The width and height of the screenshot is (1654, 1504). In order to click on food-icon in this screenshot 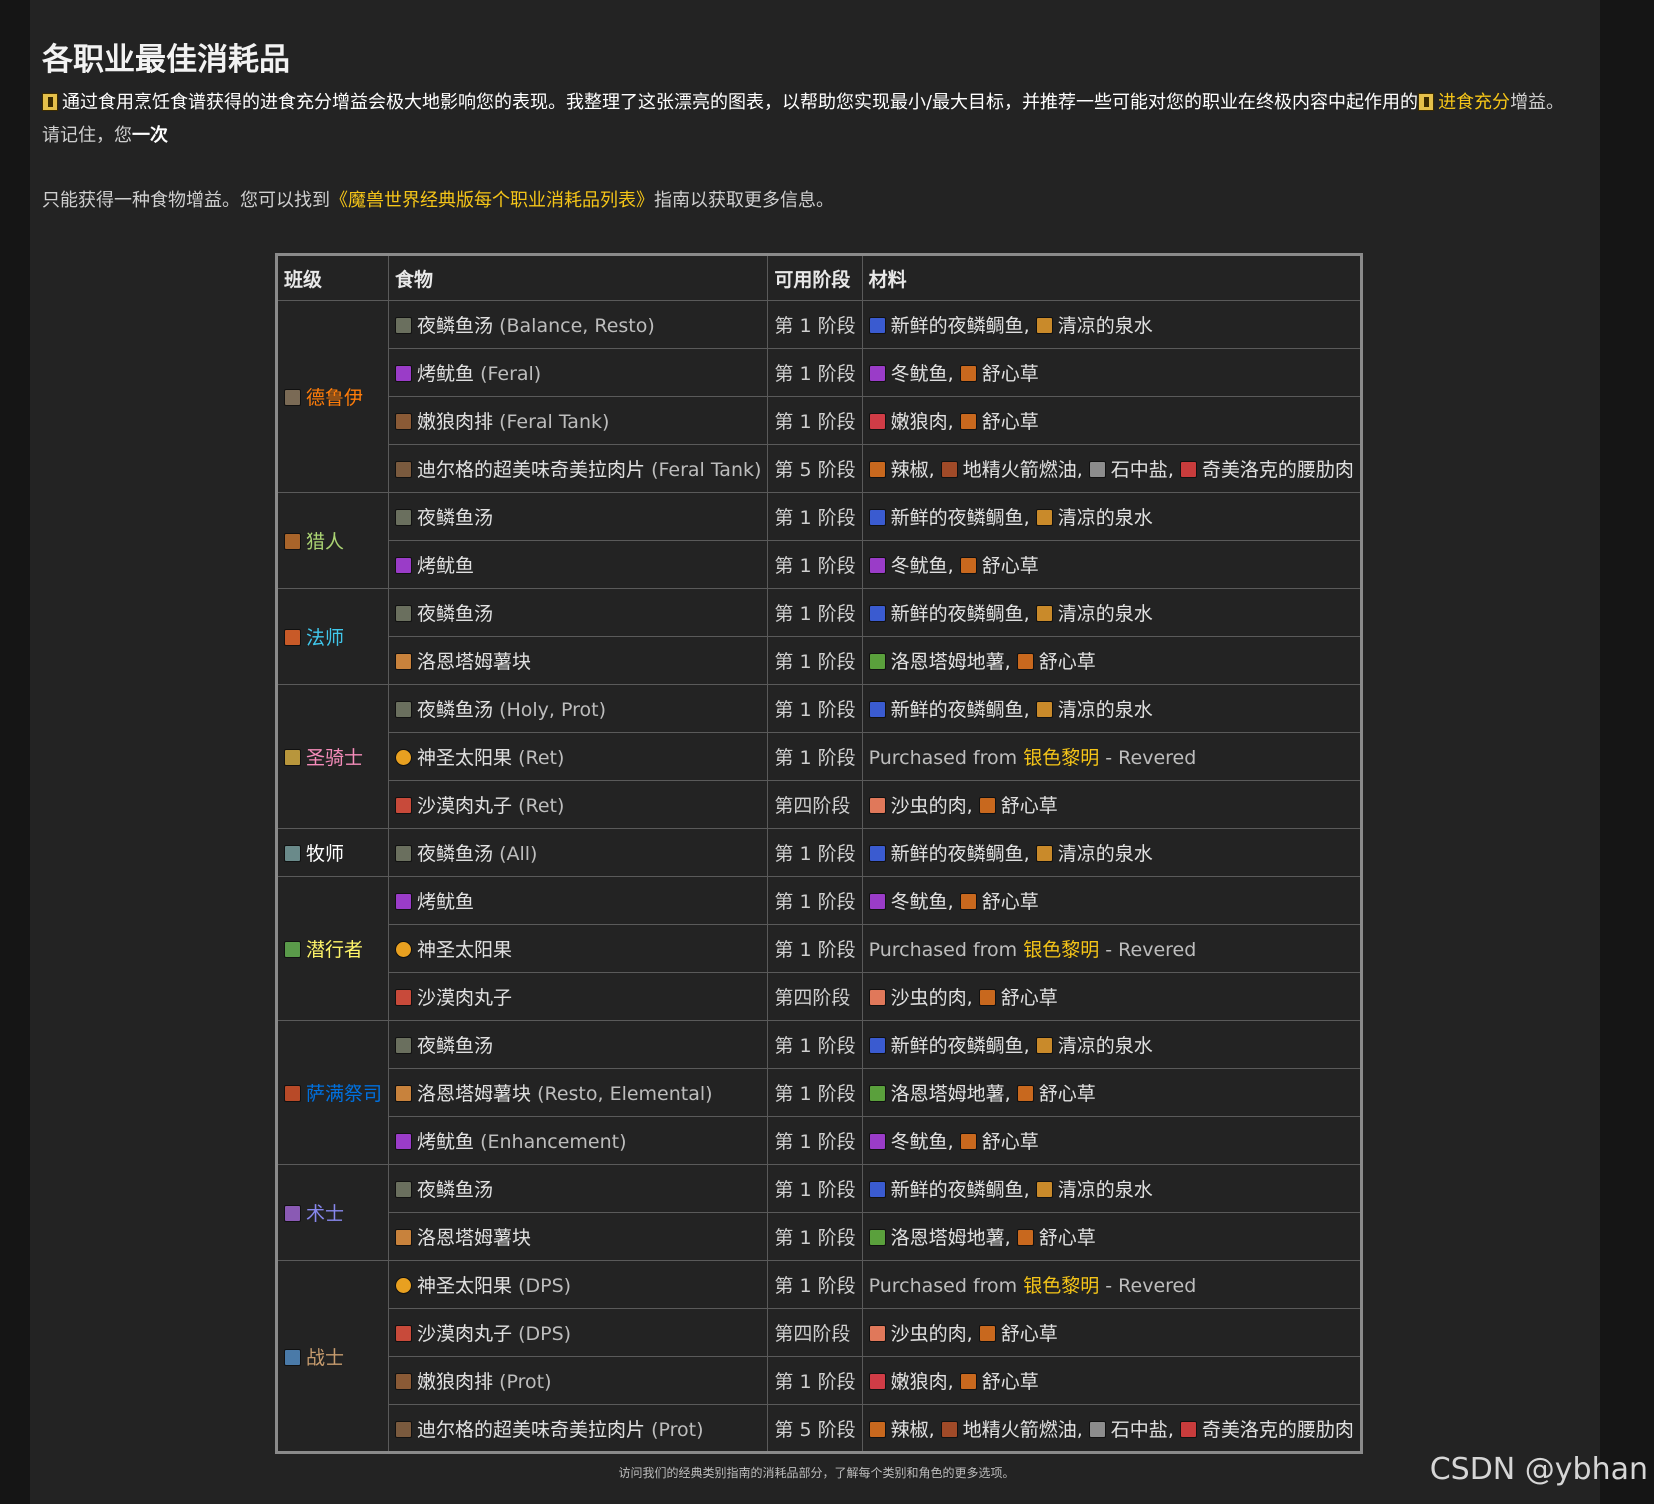, I will do `click(404, 1333)`.